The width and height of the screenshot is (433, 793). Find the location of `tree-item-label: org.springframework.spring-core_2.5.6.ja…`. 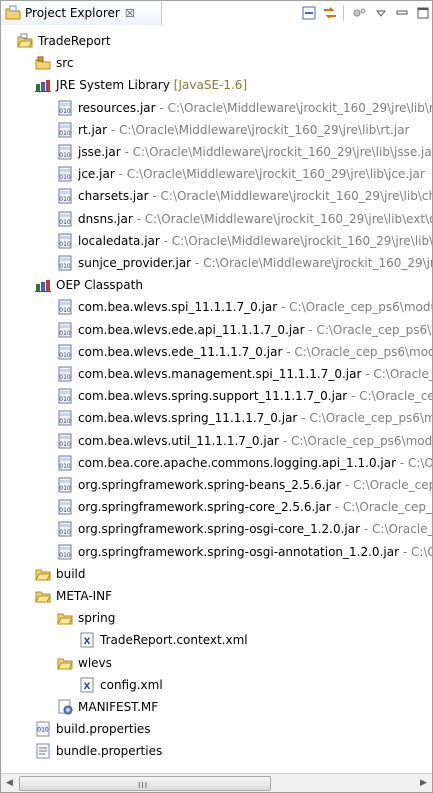

tree-item-label: org.springframework.spring-core_2.5.6.ja… is located at coordinates (204, 507).